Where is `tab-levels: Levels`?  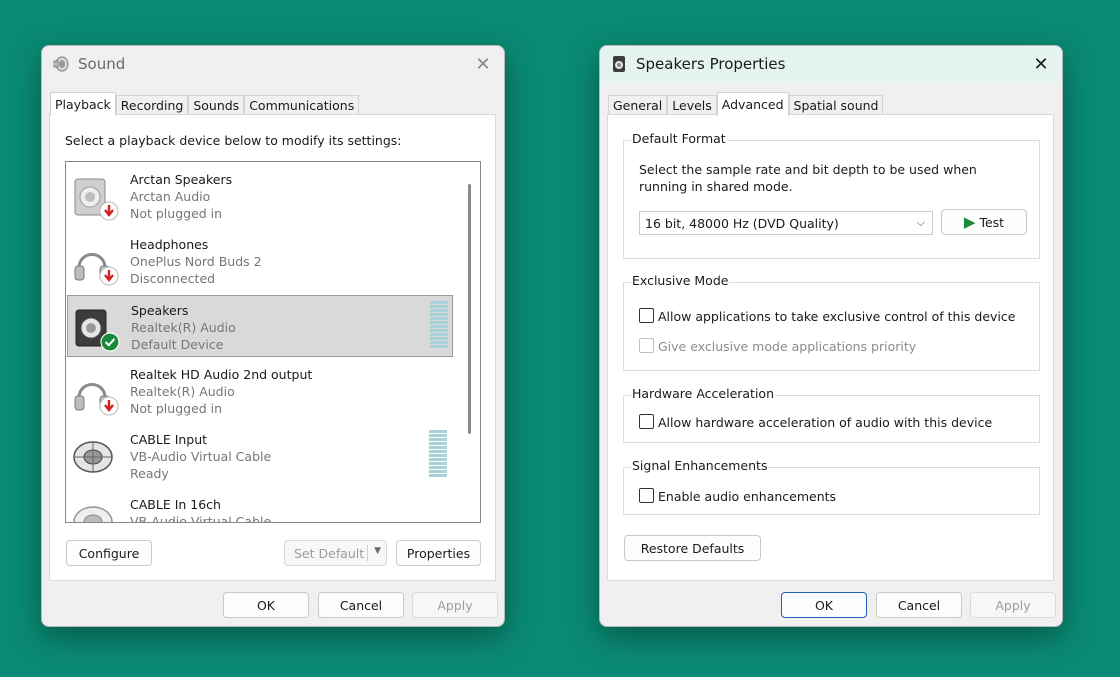 tab-levels: Levels is located at coordinates (692, 105).